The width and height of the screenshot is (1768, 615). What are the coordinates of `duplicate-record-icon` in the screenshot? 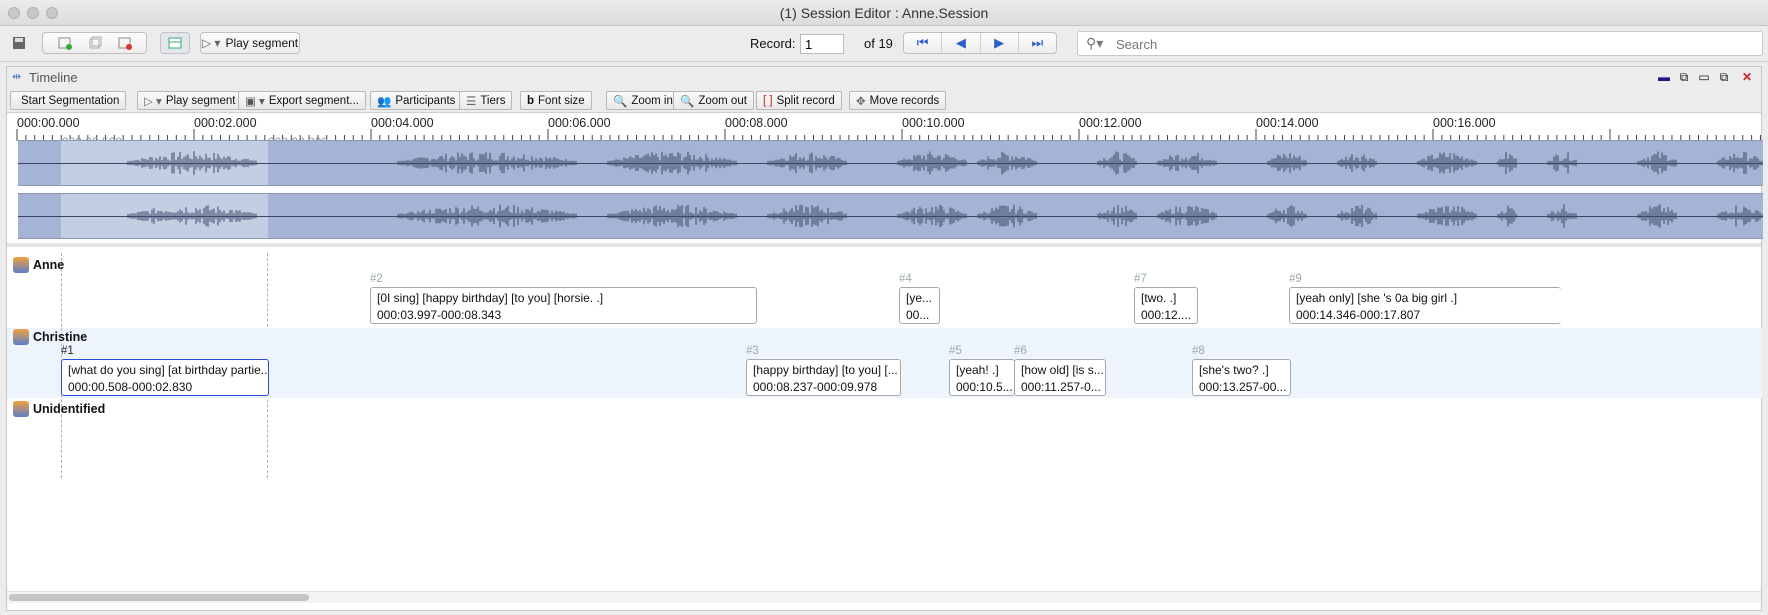 It's located at (95, 43).